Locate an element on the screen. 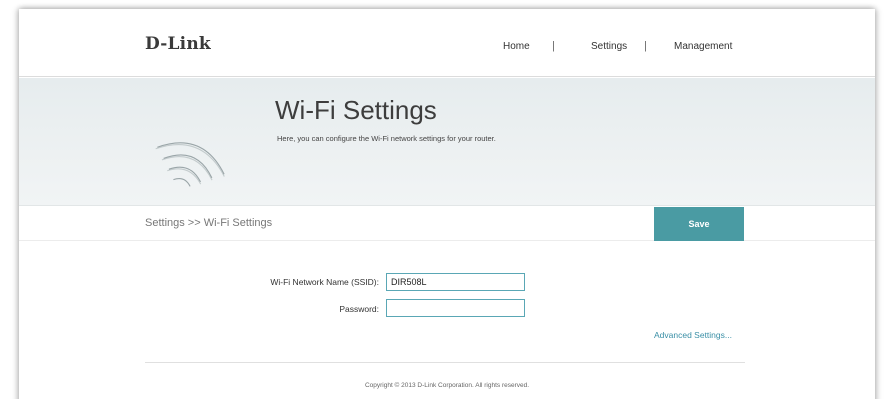 This screenshot has height=399, width=888. ssid-input is located at coordinates (455, 282).